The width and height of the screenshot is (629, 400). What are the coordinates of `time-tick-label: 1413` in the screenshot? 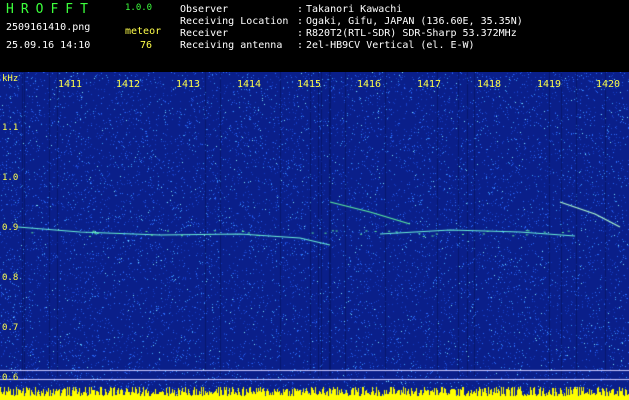 It's located at (188, 84).